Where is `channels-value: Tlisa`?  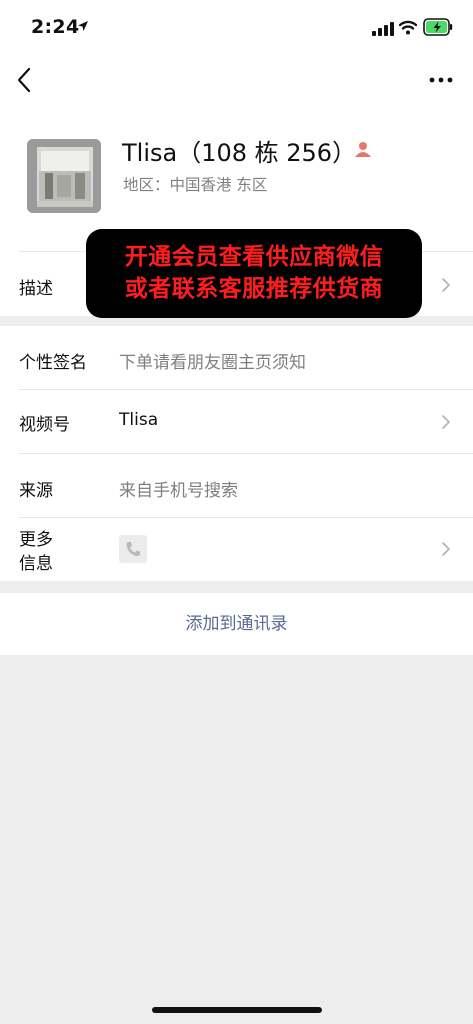 channels-value: Tlisa is located at coordinates (138, 420).